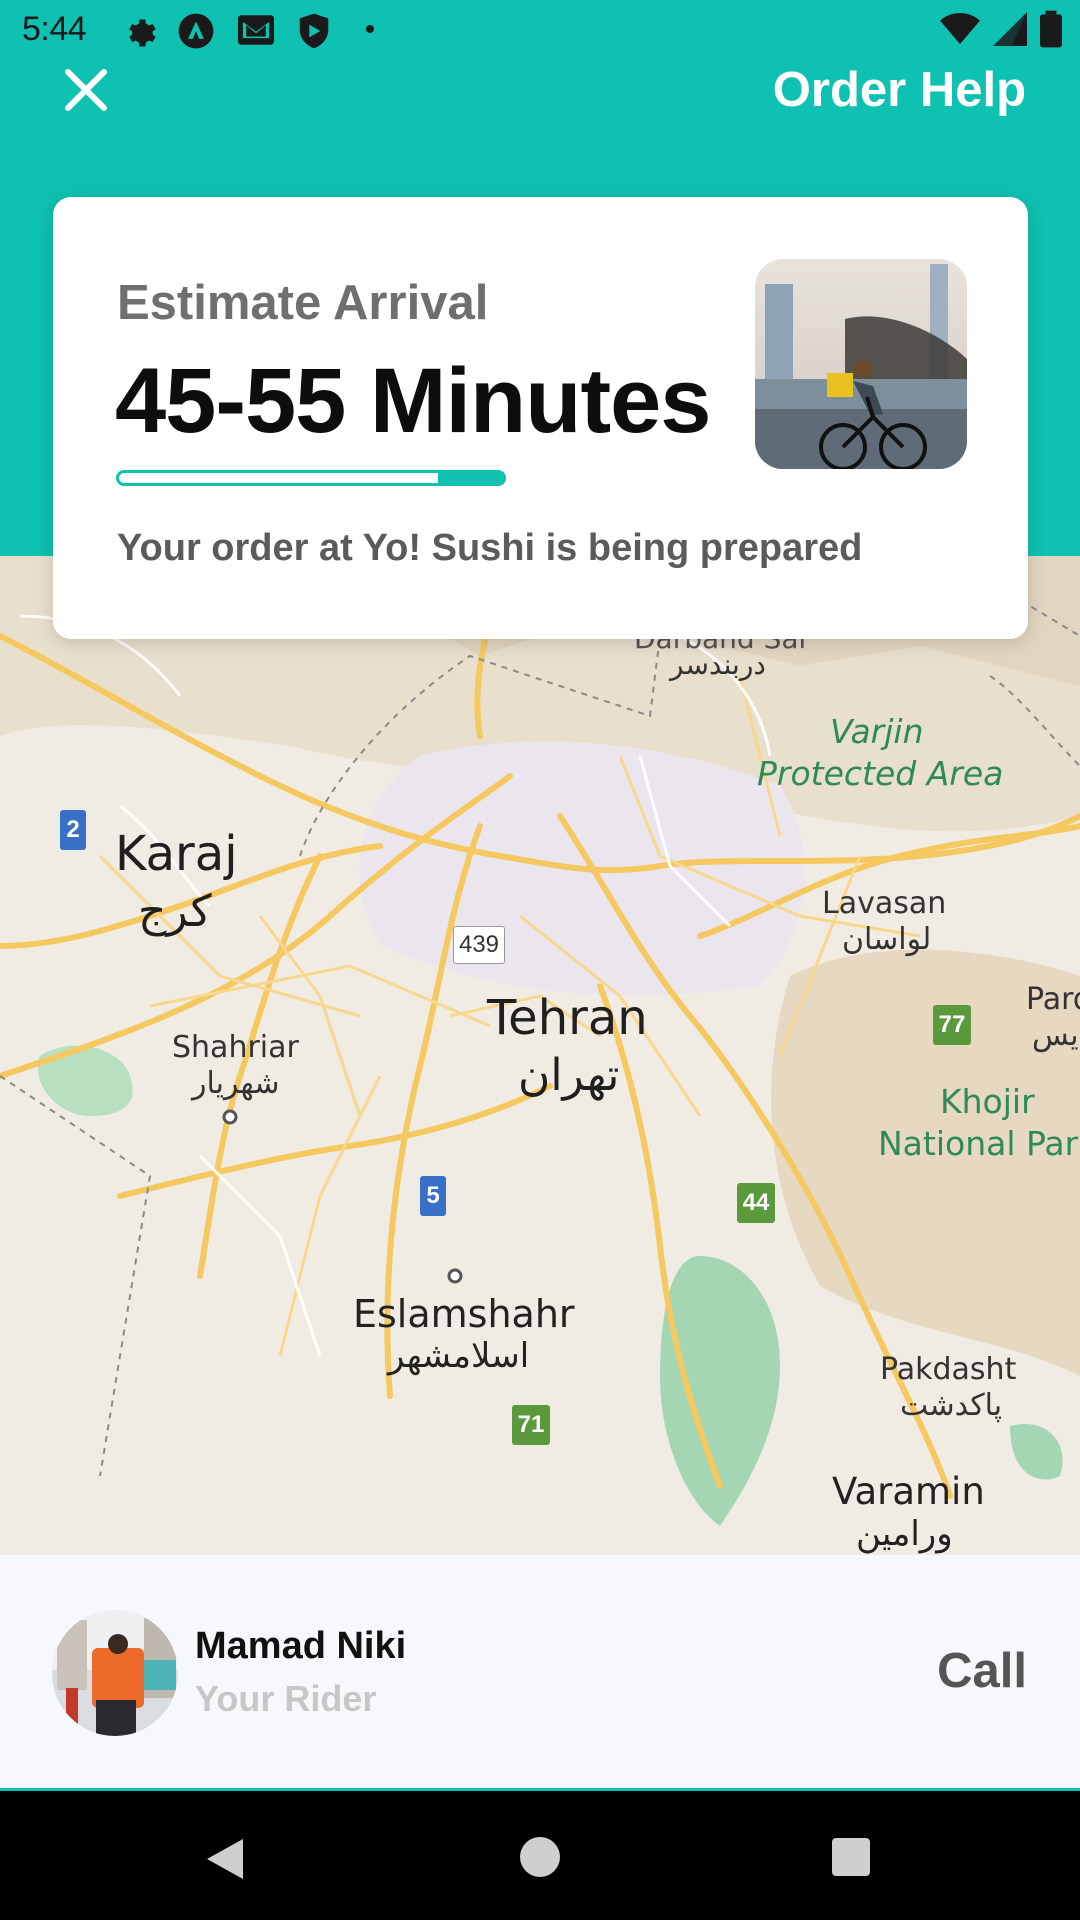 The width and height of the screenshot is (1080, 1920). I want to click on rider-avatar, so click(115, 1673).